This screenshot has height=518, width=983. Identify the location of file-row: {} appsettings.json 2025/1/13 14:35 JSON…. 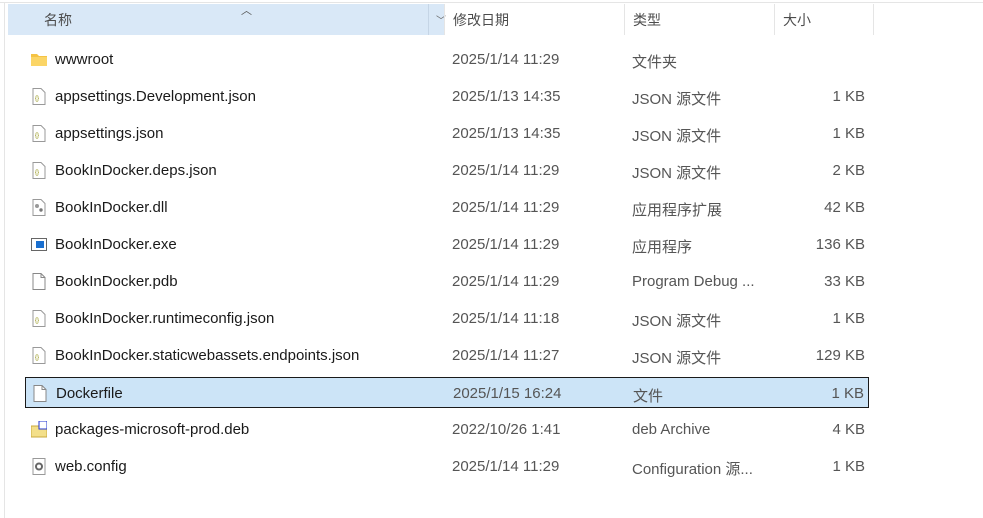
(447, 133).